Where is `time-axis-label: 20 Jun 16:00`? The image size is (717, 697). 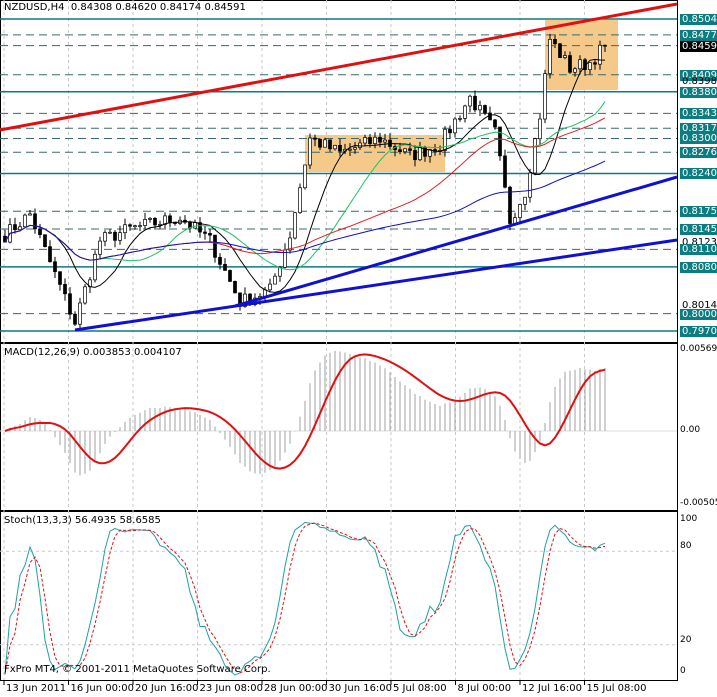 time-axis-label: 20 Jun 16:00 is located at coordinates (167, 688).